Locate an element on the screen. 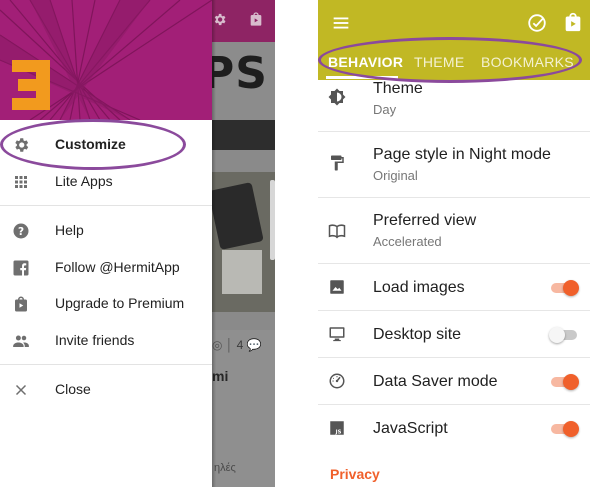 This screenshot has width=590, height=487. javascript-file-icon: JS is located at coordinates (337, 428).